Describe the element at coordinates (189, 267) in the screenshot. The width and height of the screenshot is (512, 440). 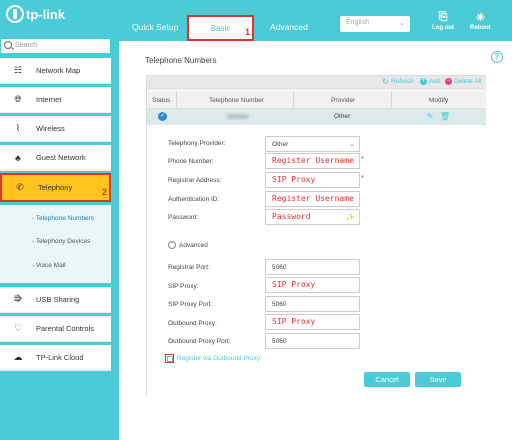
I see `registrar-port-label: Registrar Port:` at that location.